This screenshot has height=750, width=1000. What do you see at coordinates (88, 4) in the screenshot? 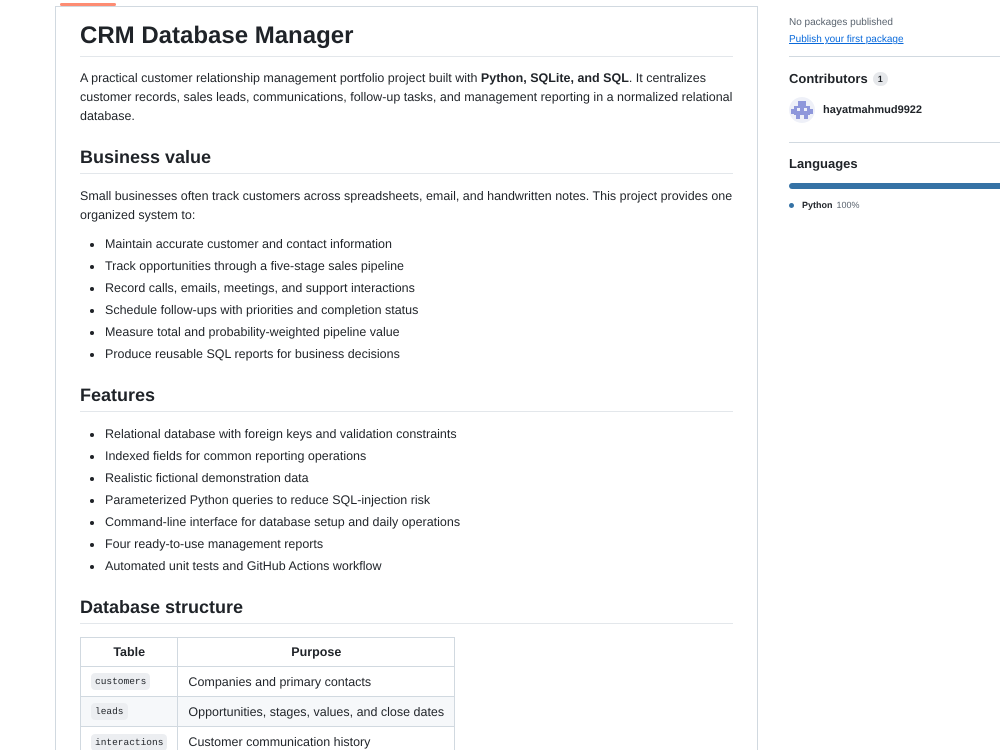
I see `tab-underline` at bounding box center [88, 4].